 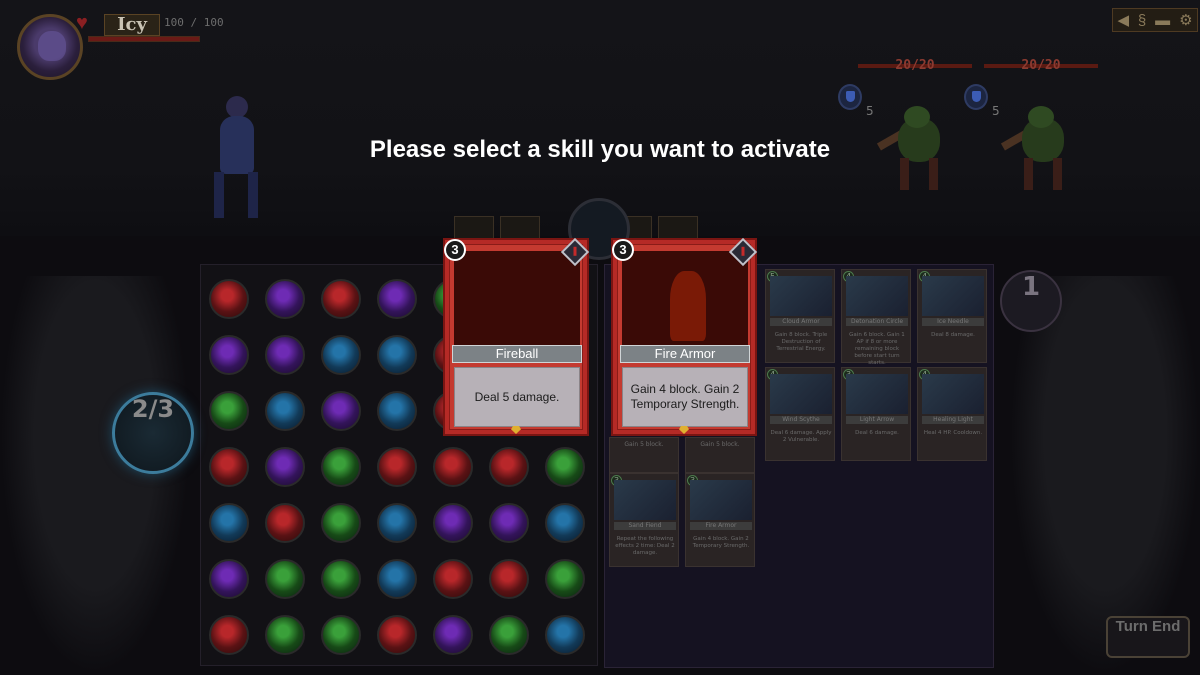 I want to click on deck-card-description: Heal 4 HP. Cooldown., so click(x=953, y=433).